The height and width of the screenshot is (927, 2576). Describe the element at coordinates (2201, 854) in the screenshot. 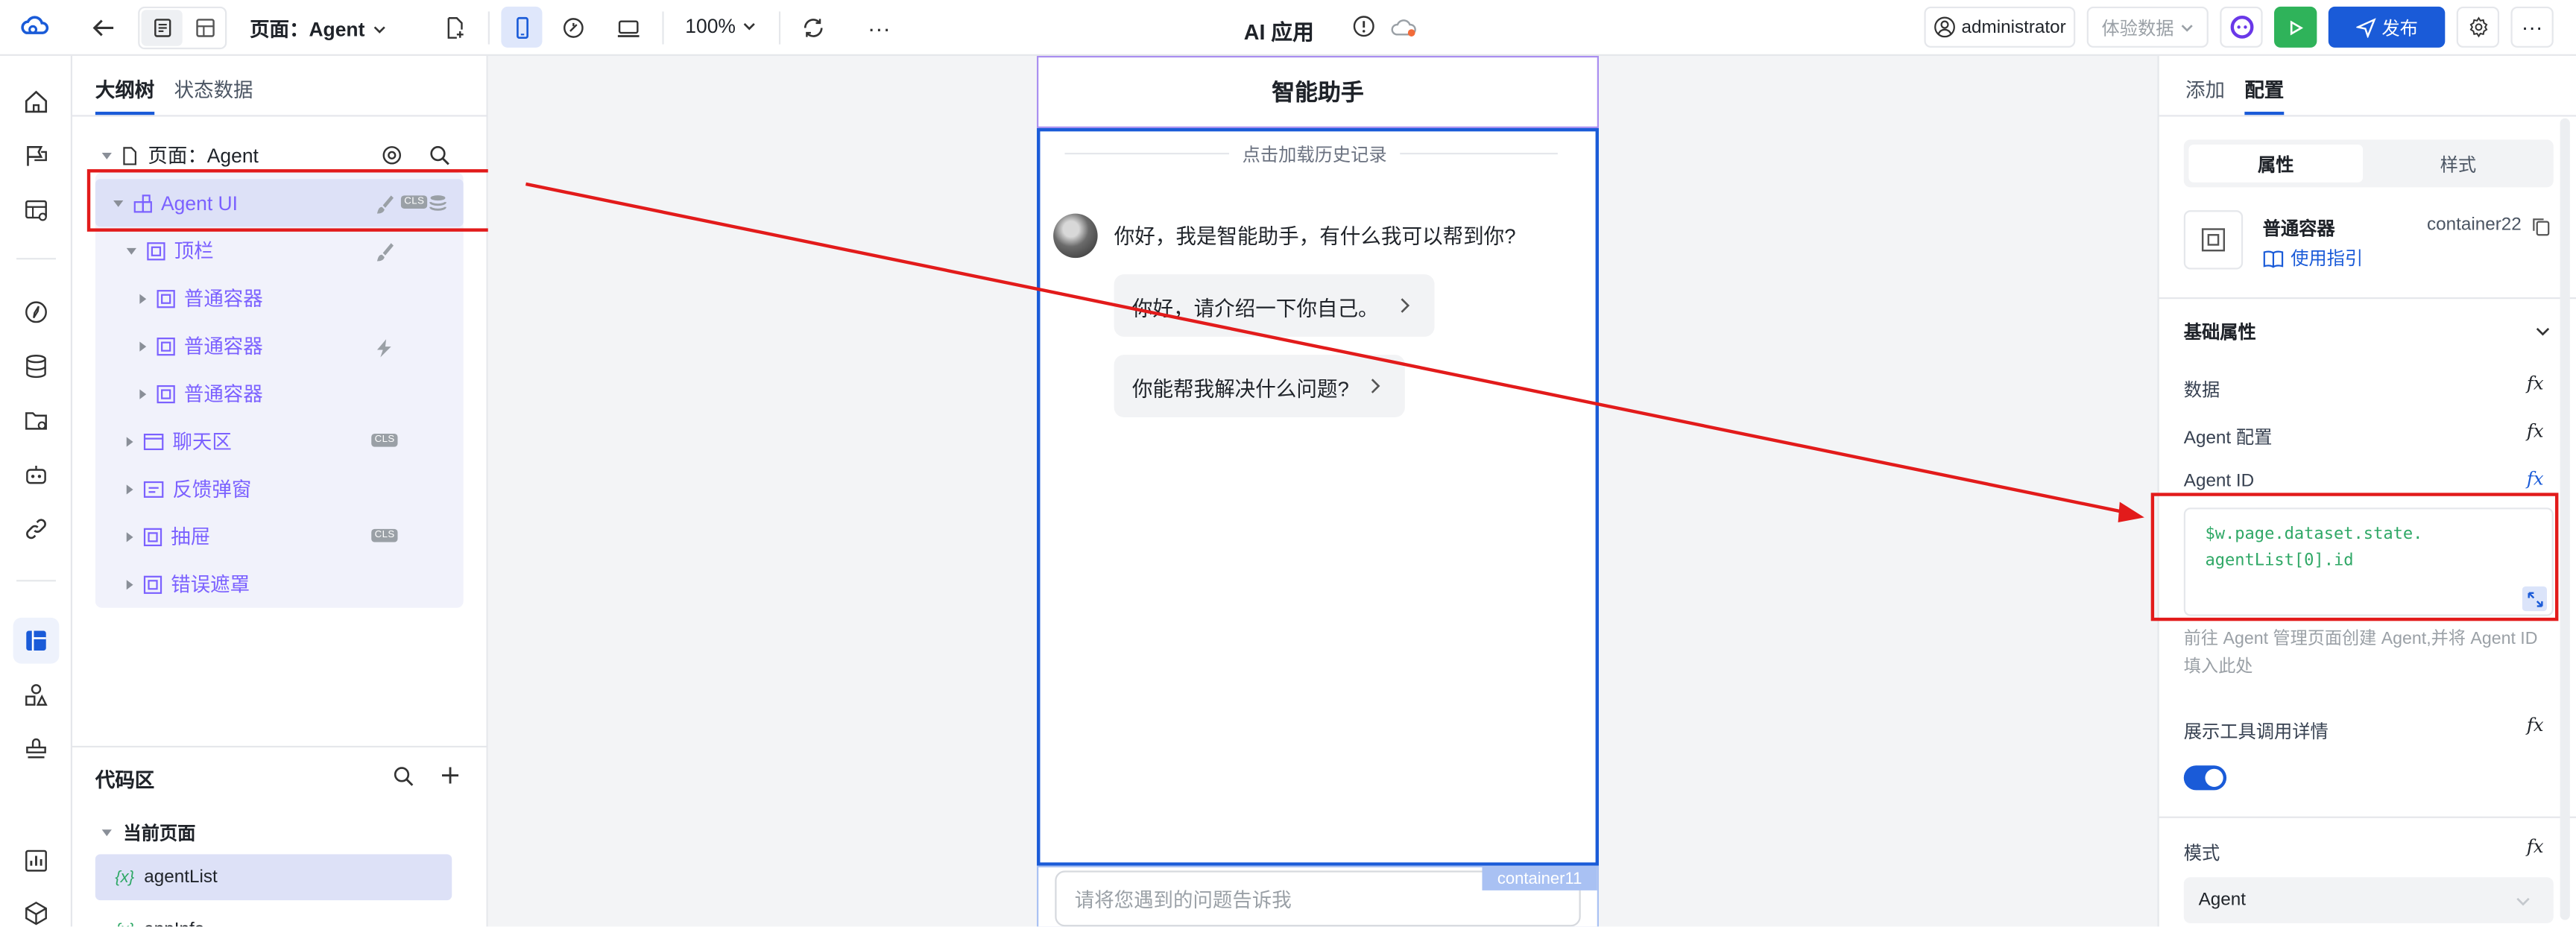

I see `prop-label-mode: 模式` at that location.